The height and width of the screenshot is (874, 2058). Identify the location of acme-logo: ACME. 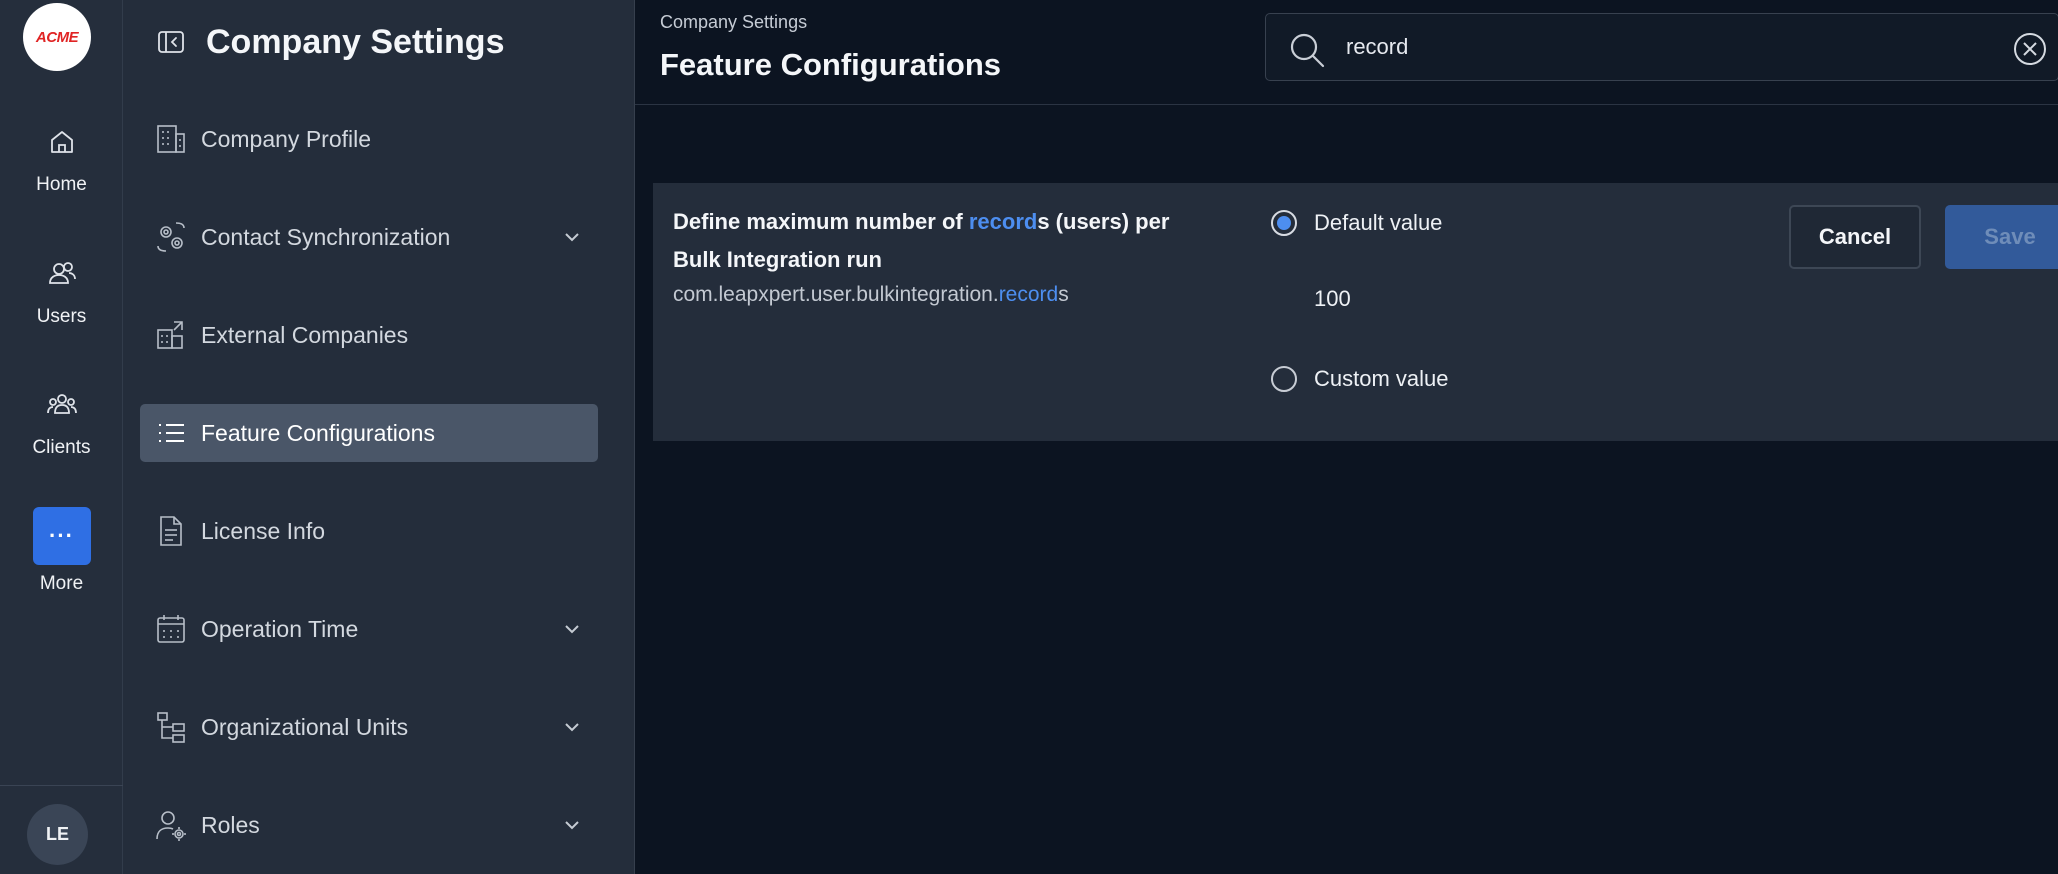
(57, 37).